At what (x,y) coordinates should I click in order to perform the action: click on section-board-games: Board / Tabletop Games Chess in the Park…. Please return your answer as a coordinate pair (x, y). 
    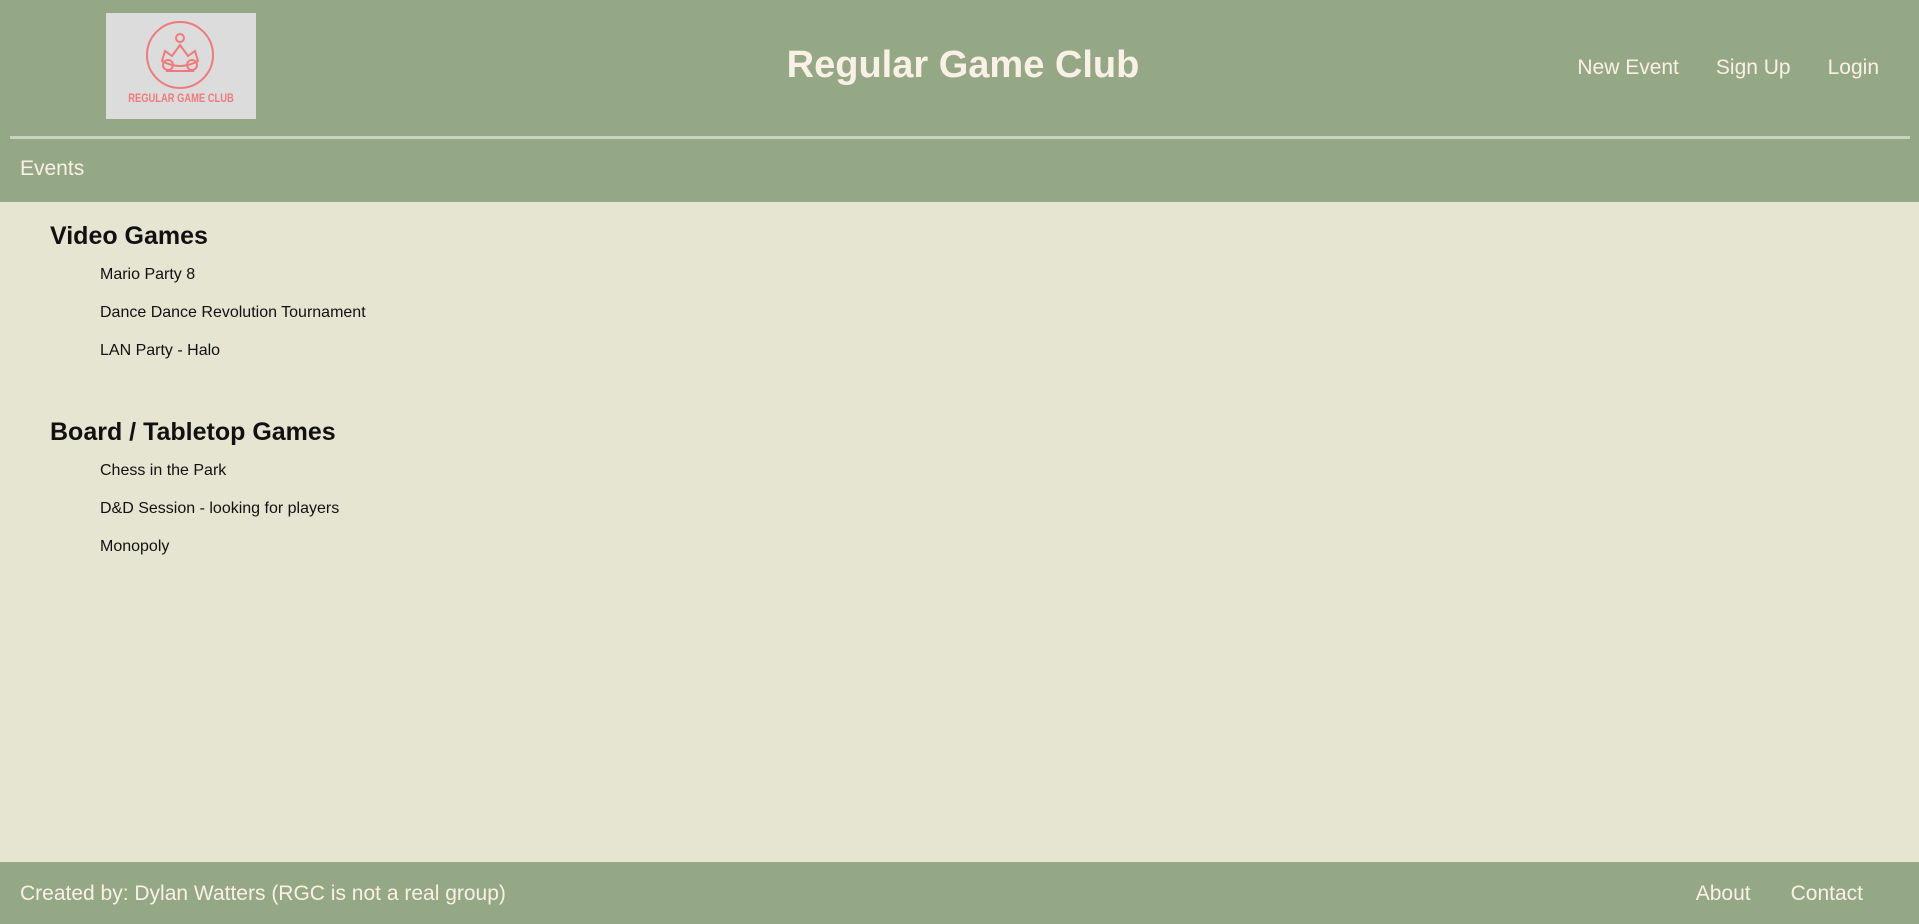
    Looking at the image, I should click on (208, 496).